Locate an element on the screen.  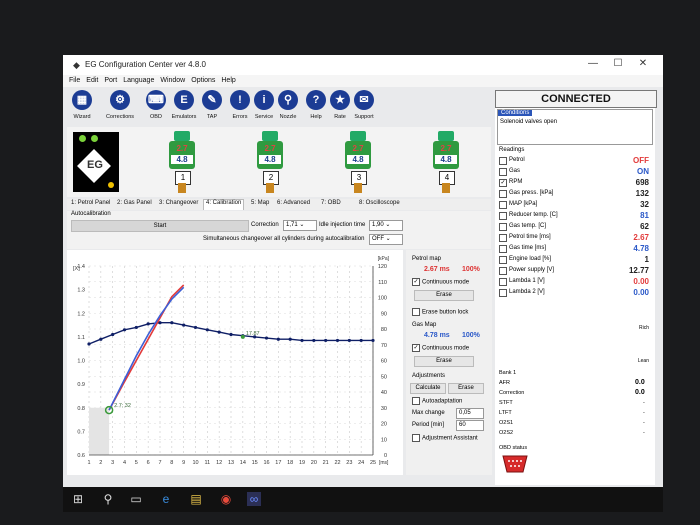
eg-app-taskbar-icon: ∞ is located at coordinates (254, 499).